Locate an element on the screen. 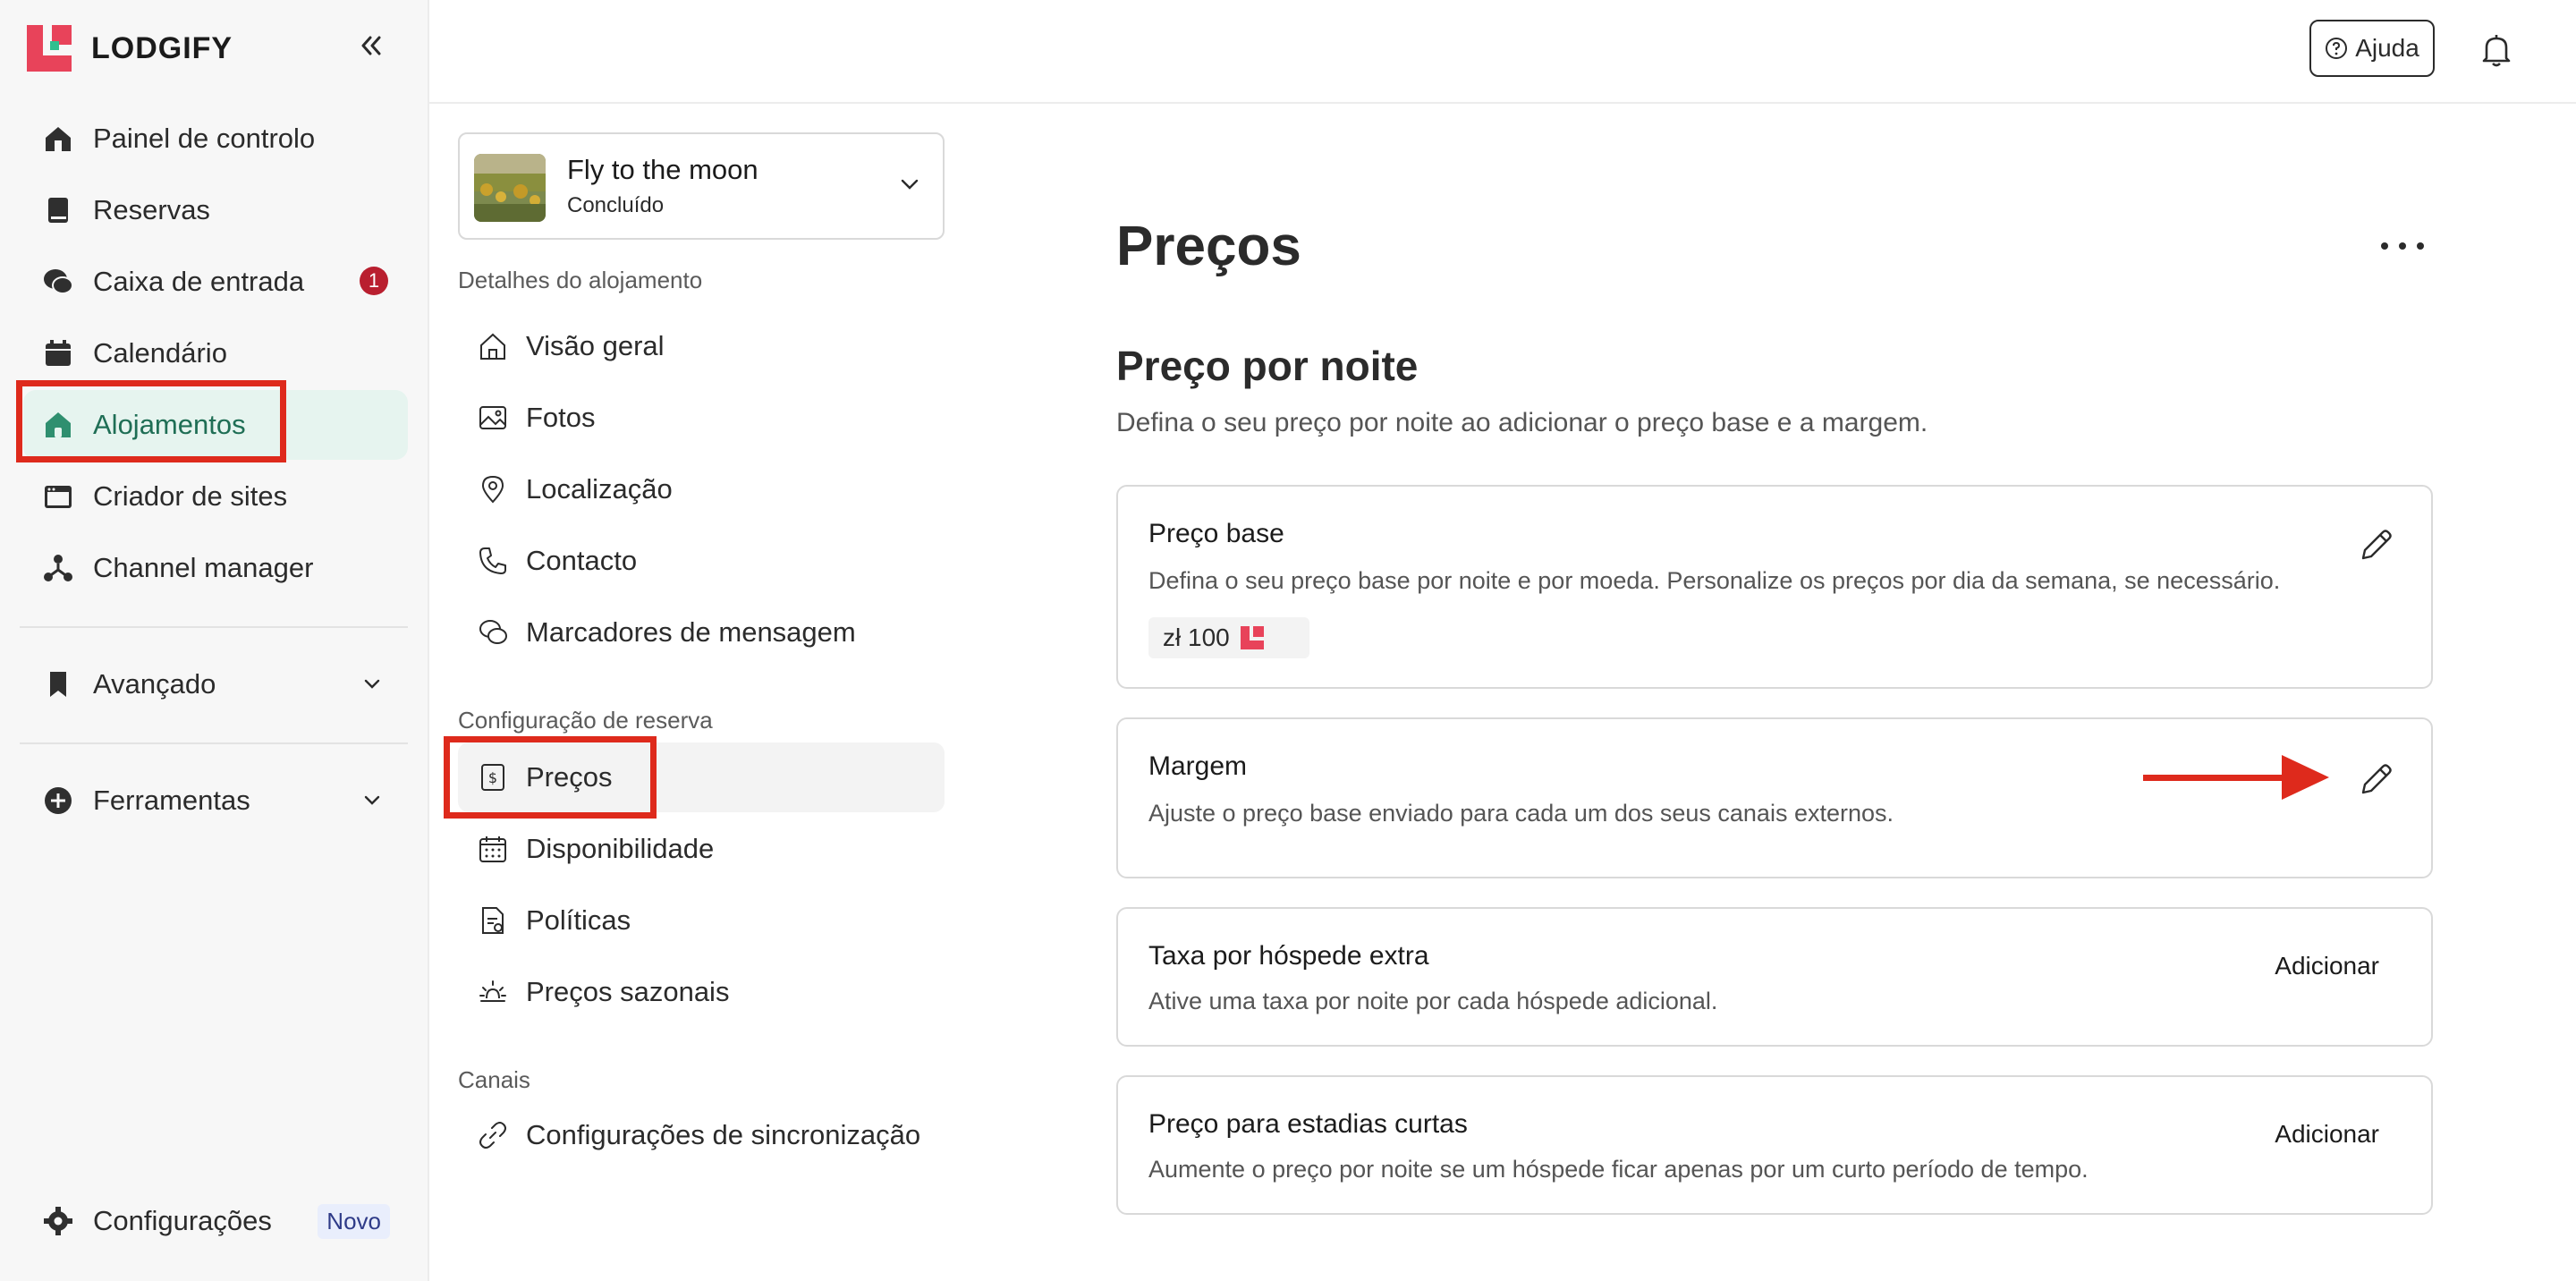 The width and height of the screenshot is (2576, 1281). double-chevron-left-icon is located at coordinates (371, 45).